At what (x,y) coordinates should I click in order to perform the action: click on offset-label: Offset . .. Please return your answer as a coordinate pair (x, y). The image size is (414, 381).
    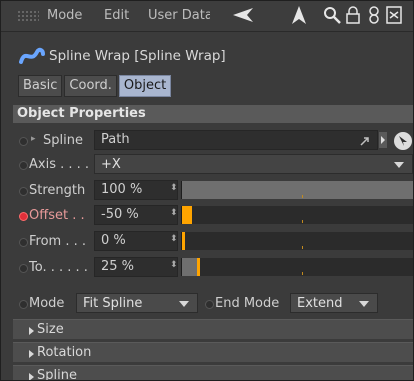
    Looking at the image, I should click on (57, 215).